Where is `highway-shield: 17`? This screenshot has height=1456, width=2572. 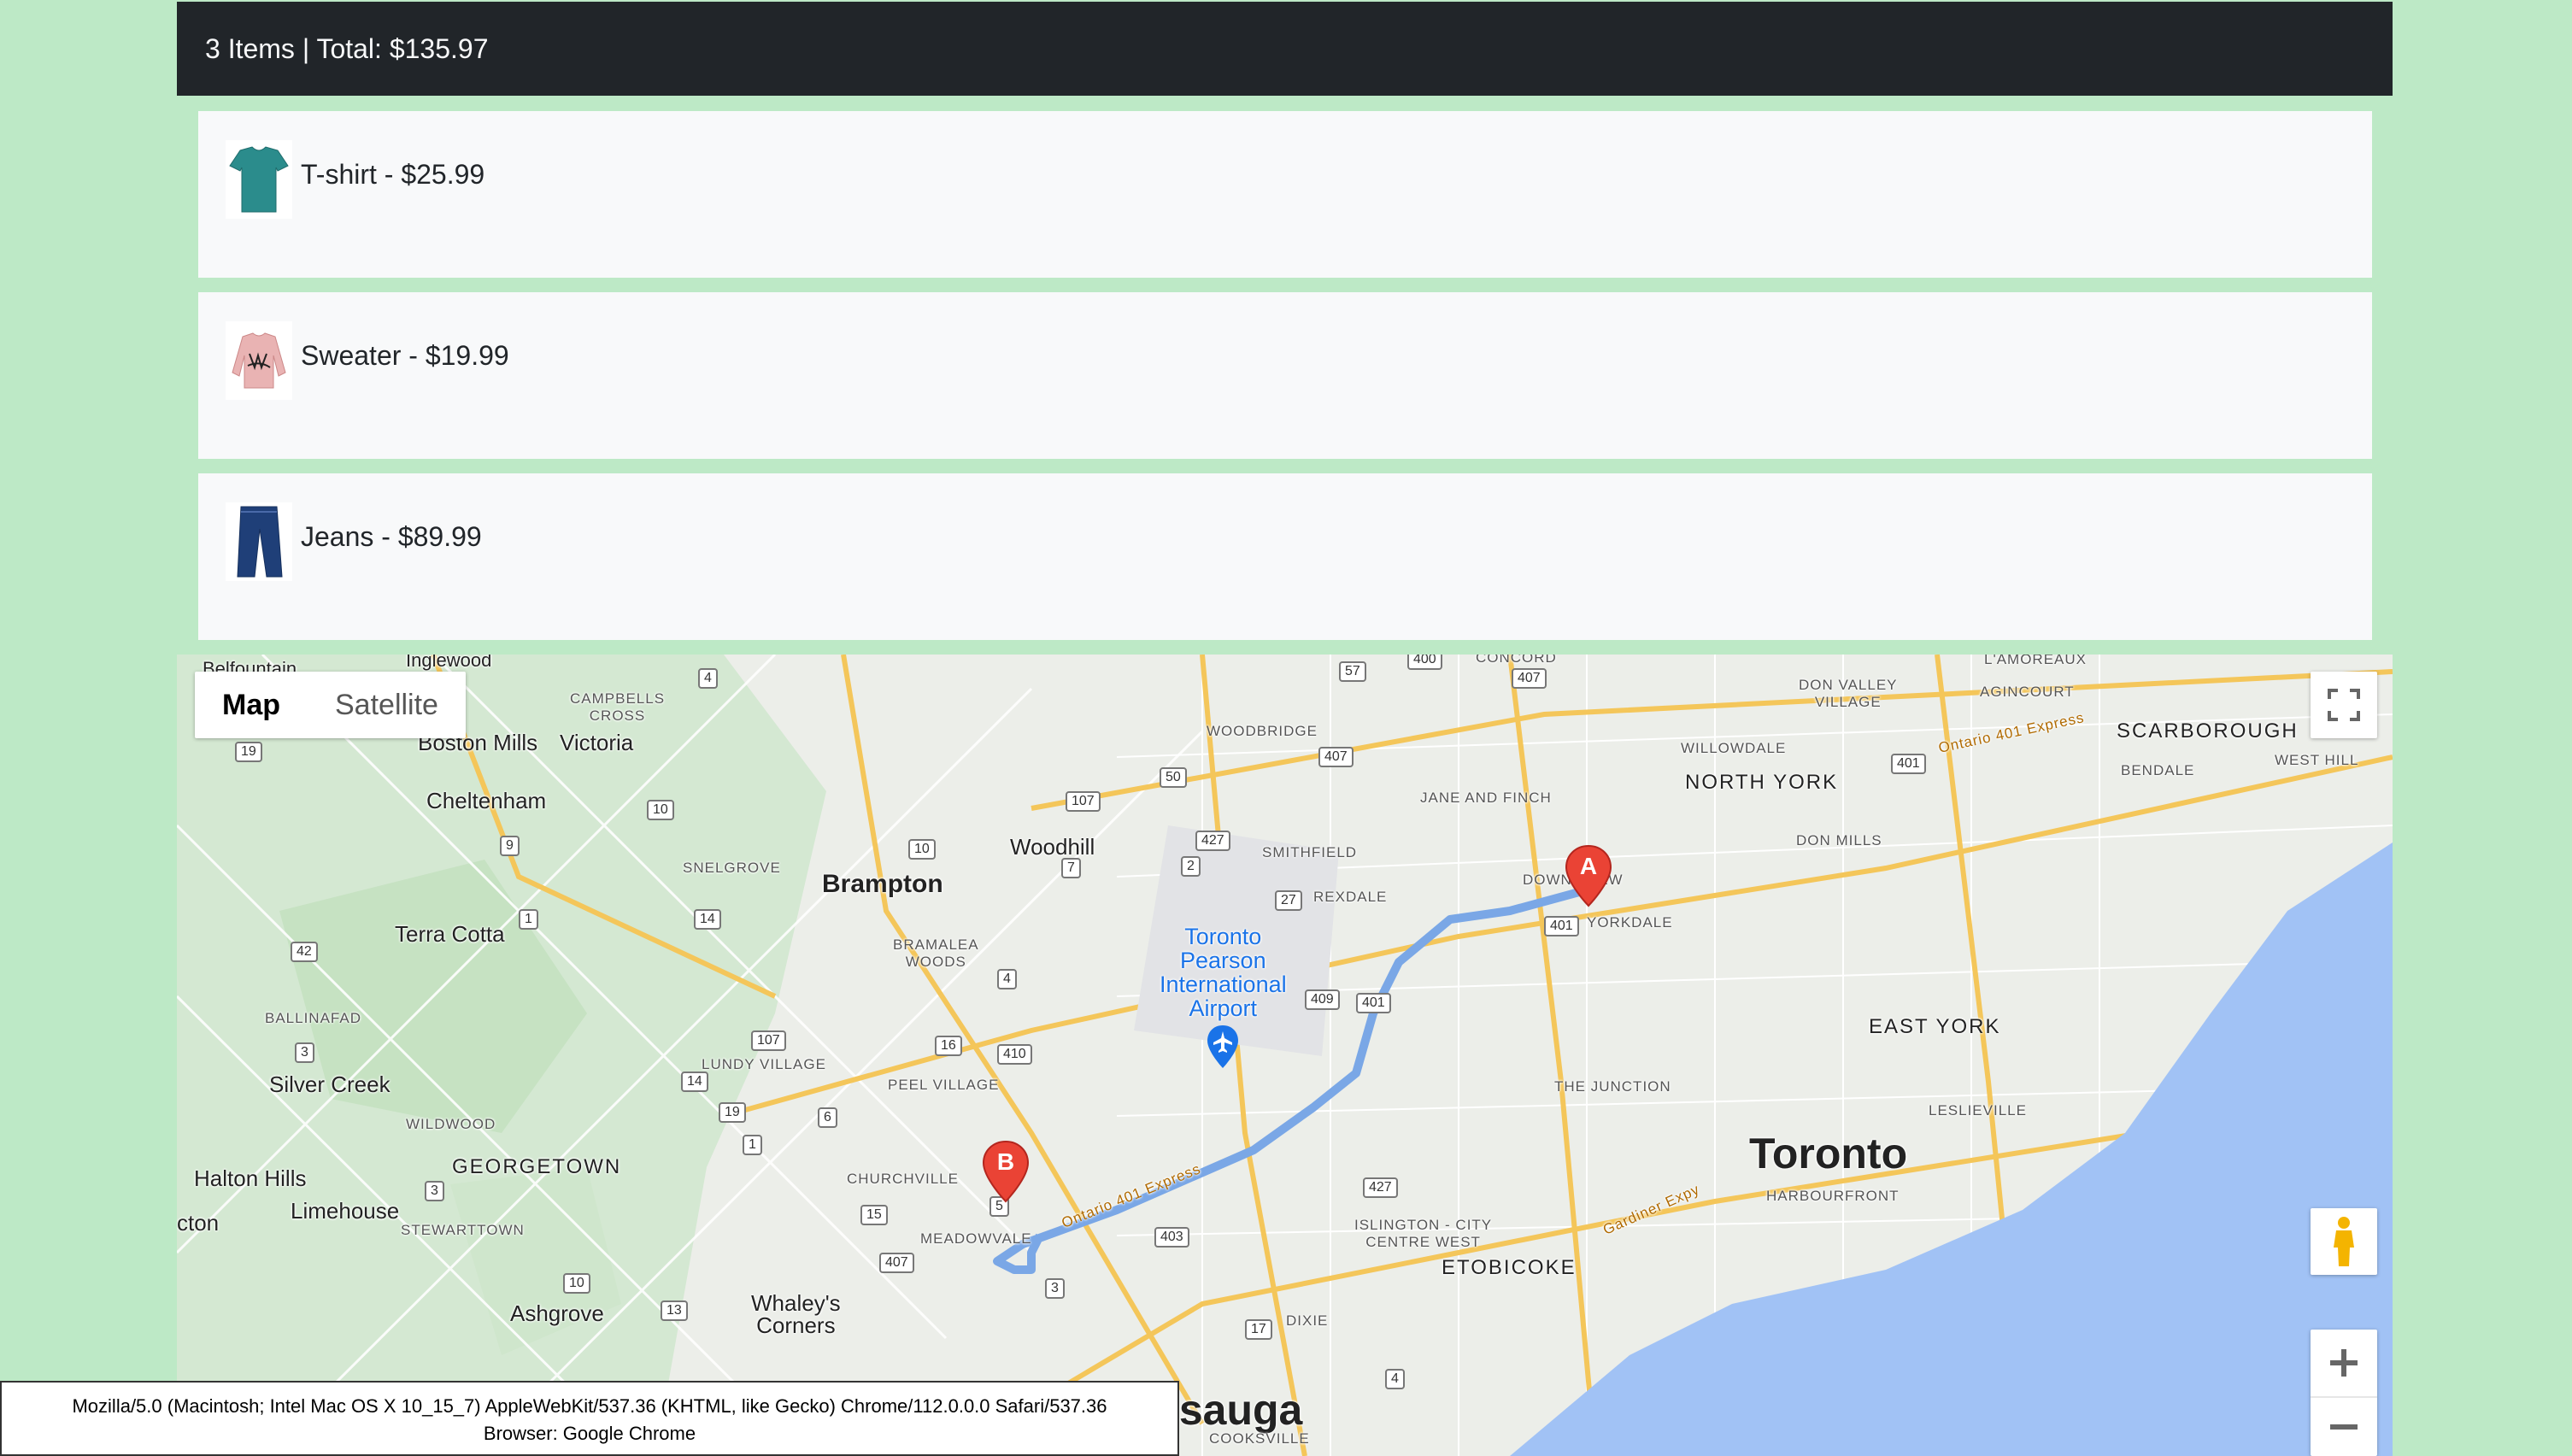 highway-shield: 17 is located at coordinates (1258, 1329).